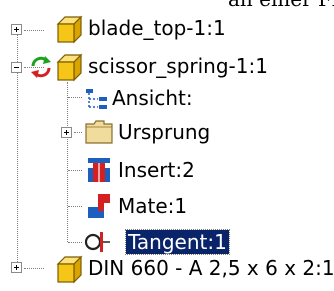 The width and height of the screenshot is (334, 291). What do you see at coordinates (97, 101) in the screenshot?
I see `view-icon` at bounding box center [97, 101].